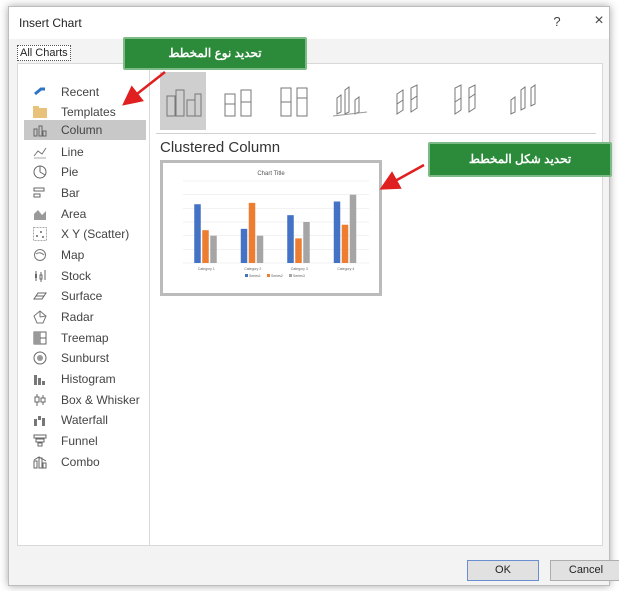 The image size is (619, 591). What do you see at coordinates (255, 276) in the screenshot?
I see `preview-legend-label: Series1` at bounding box center [255, 276].